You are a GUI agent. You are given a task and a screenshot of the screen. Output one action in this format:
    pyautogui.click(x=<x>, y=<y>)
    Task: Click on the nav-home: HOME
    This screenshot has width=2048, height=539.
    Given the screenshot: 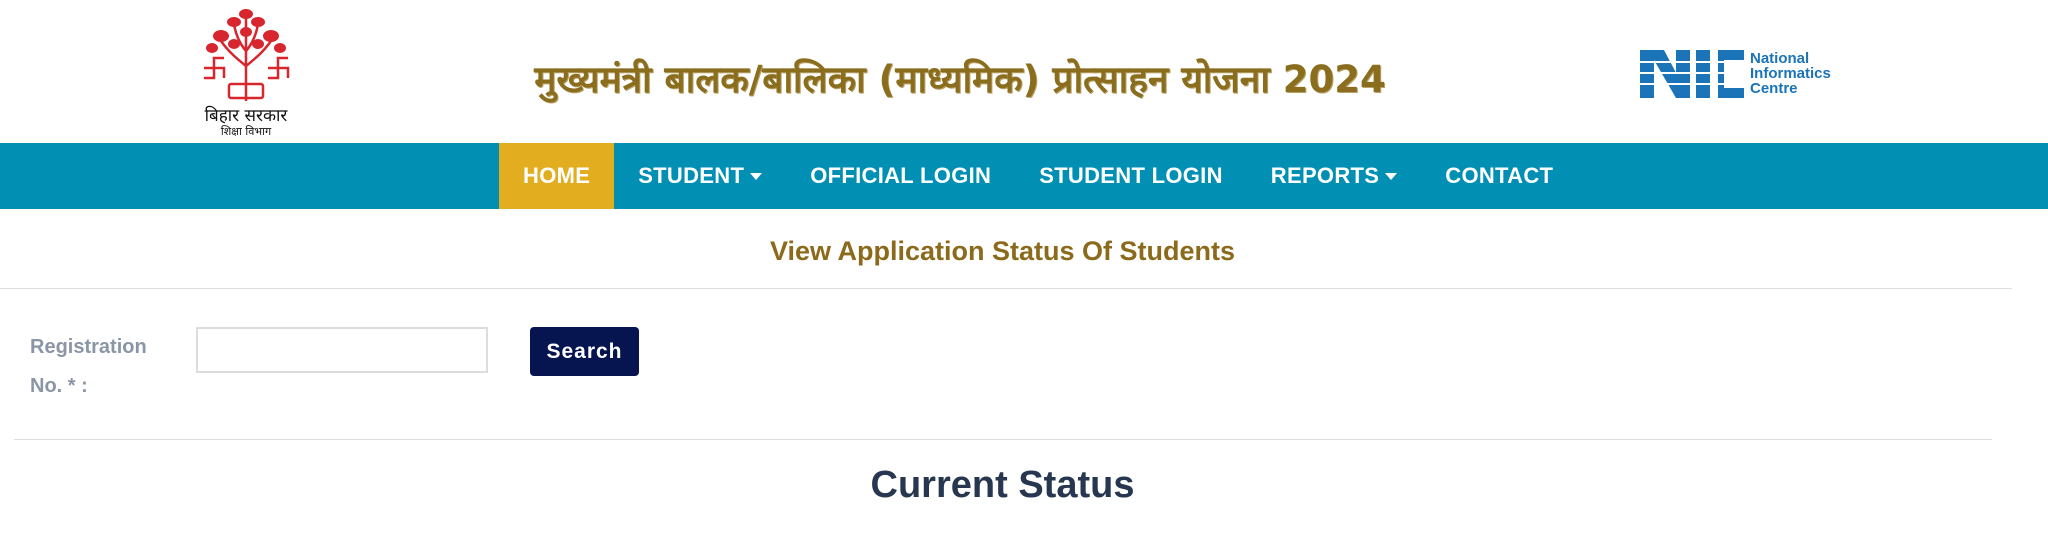 What is the action you would take?
    pyautogui.click(x=557, y=176)
    